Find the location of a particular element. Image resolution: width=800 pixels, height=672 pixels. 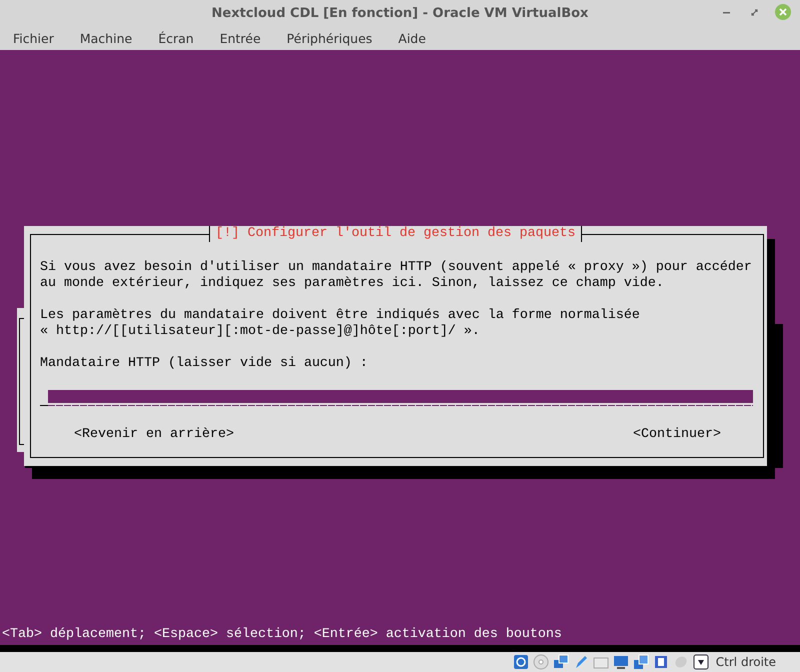

text-cursor is located at coordinates (44, 405).